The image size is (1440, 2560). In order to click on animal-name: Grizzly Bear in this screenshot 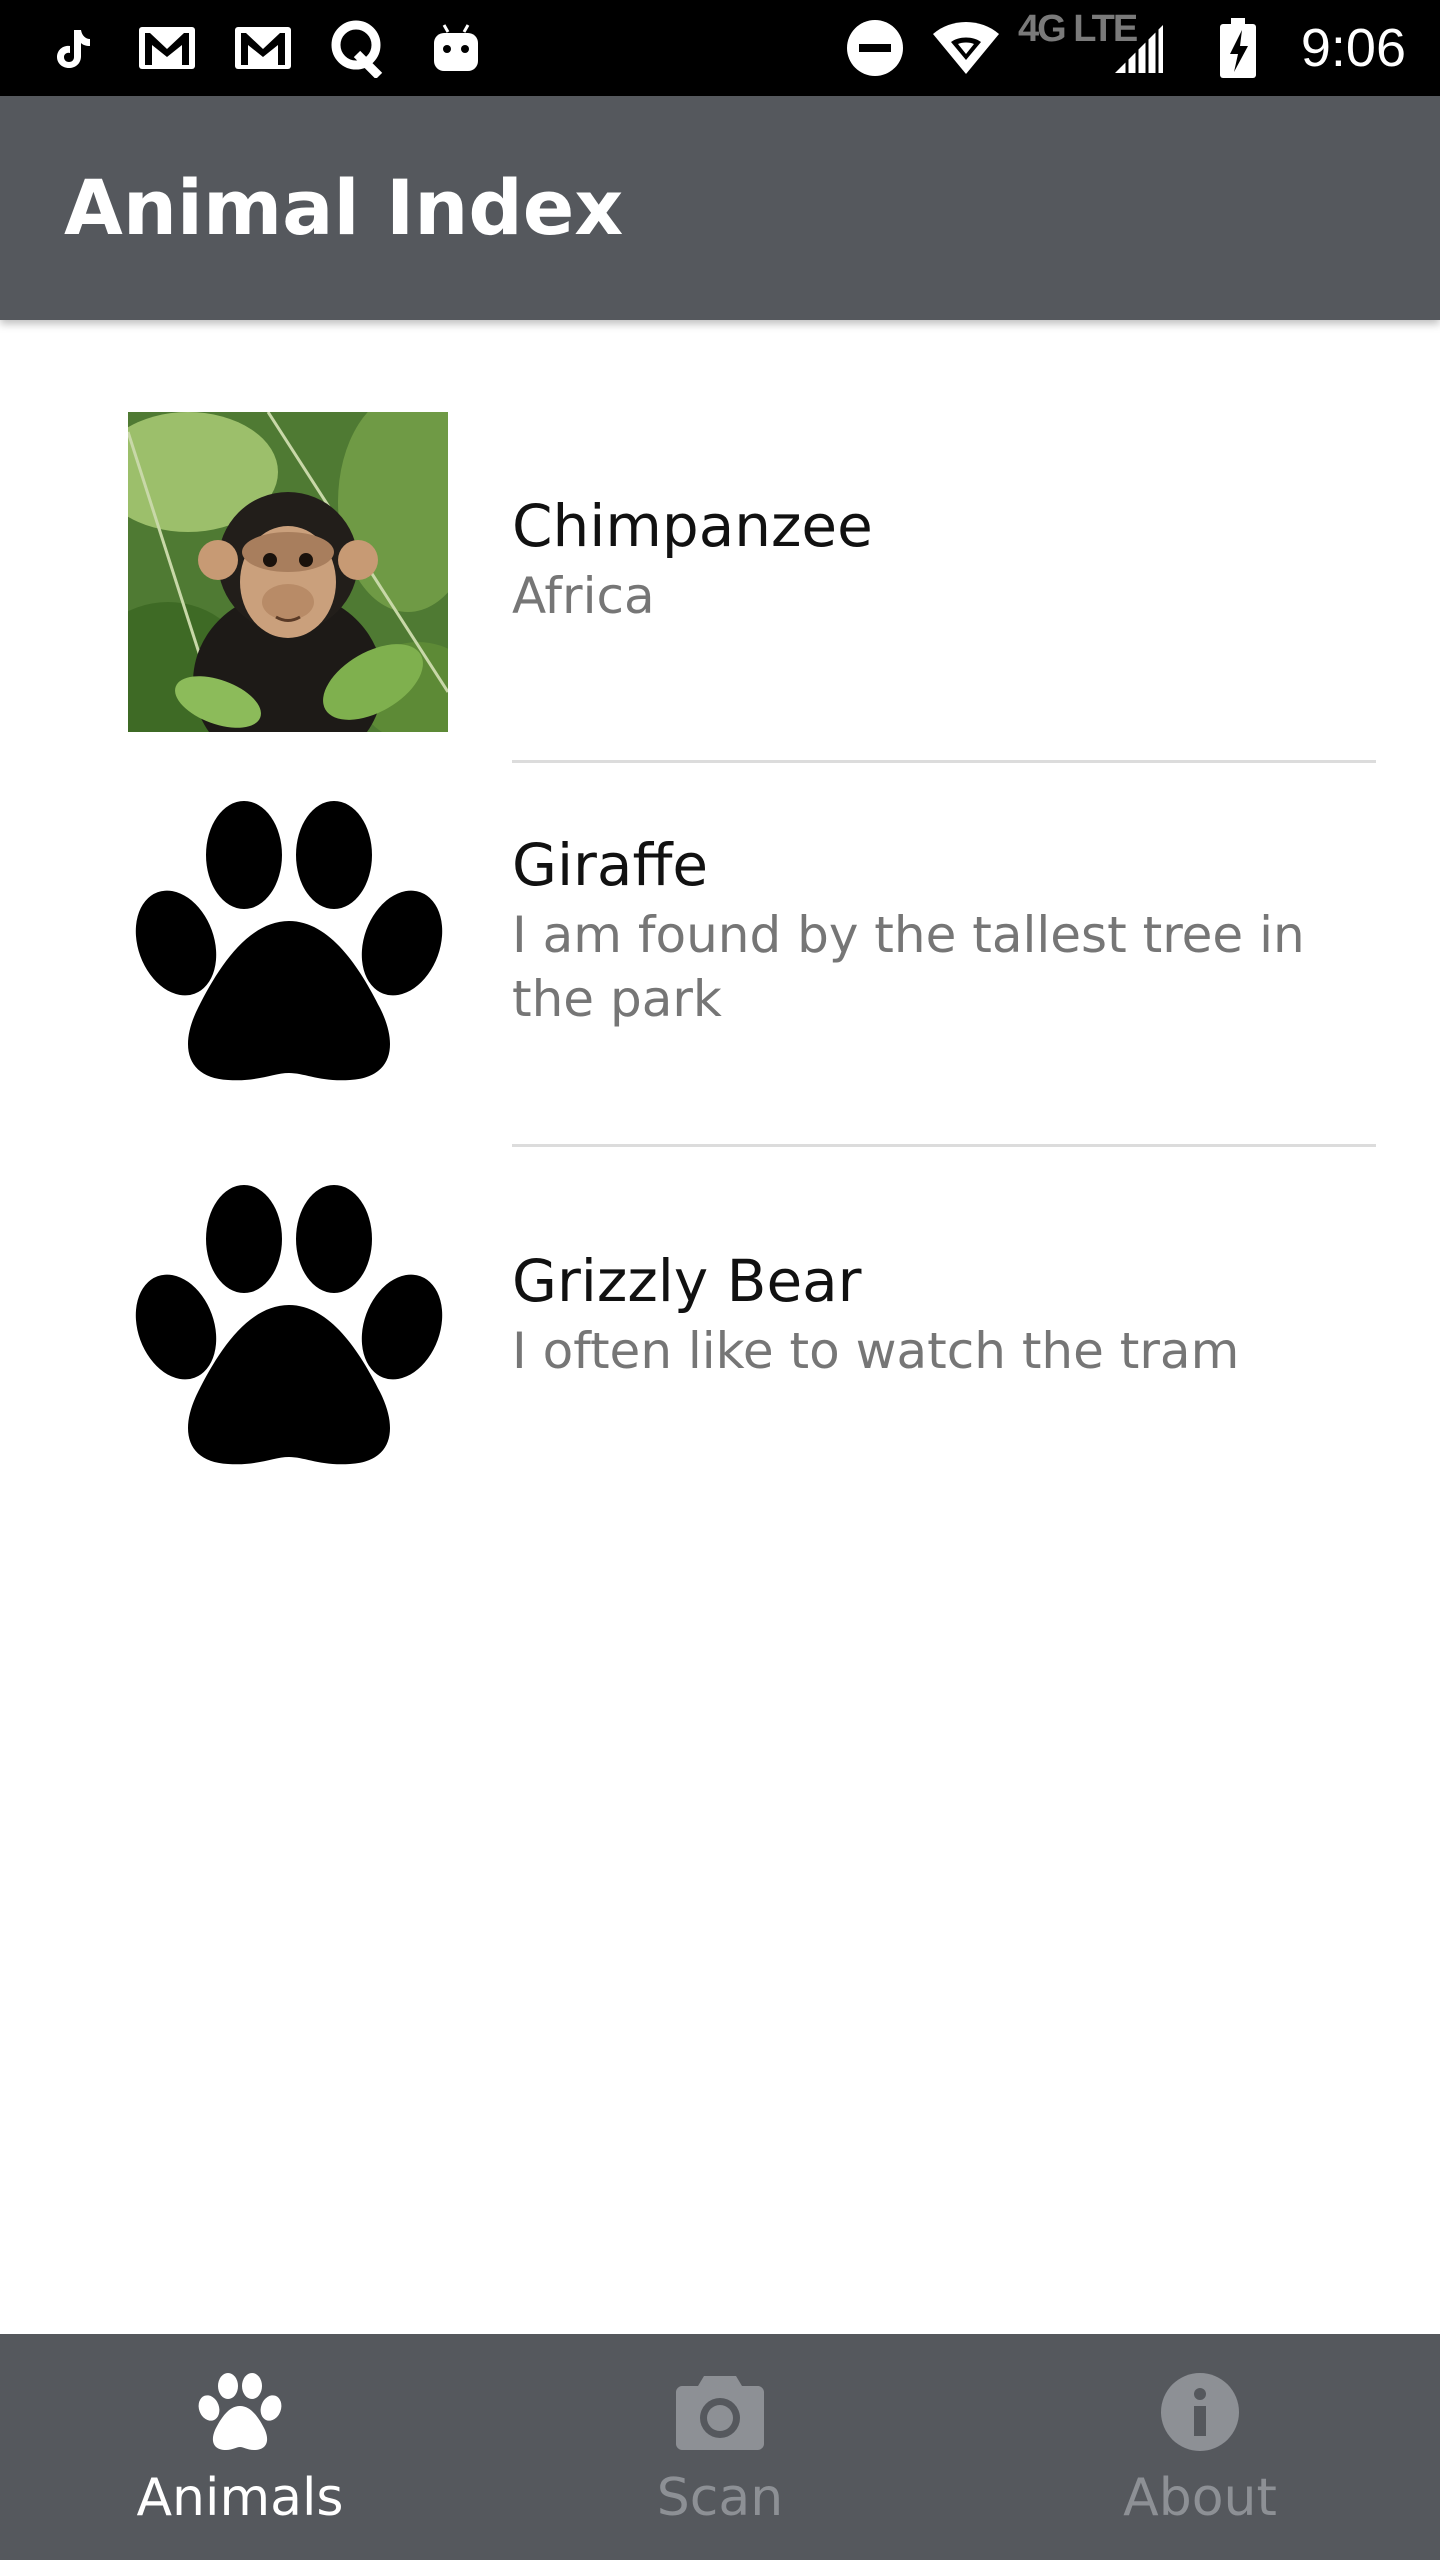, I will do `click(687, 1281)`.